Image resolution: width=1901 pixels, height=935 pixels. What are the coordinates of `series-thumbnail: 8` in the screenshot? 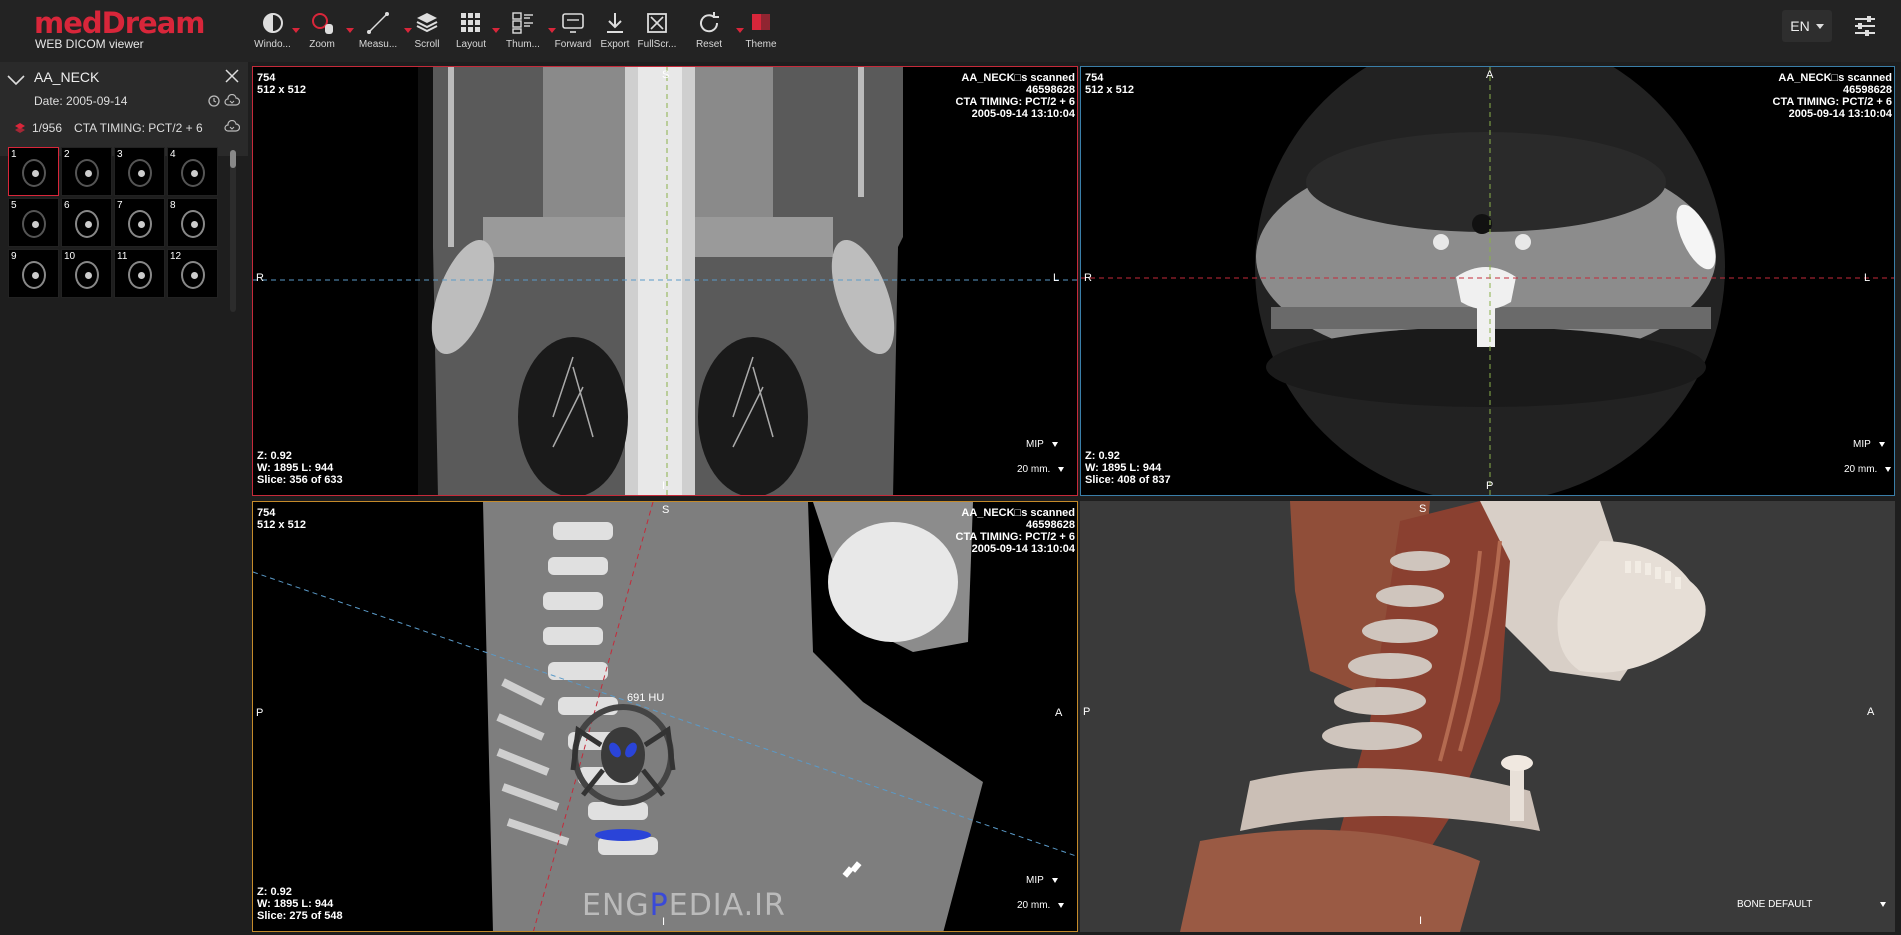 It's located at (192, 222).